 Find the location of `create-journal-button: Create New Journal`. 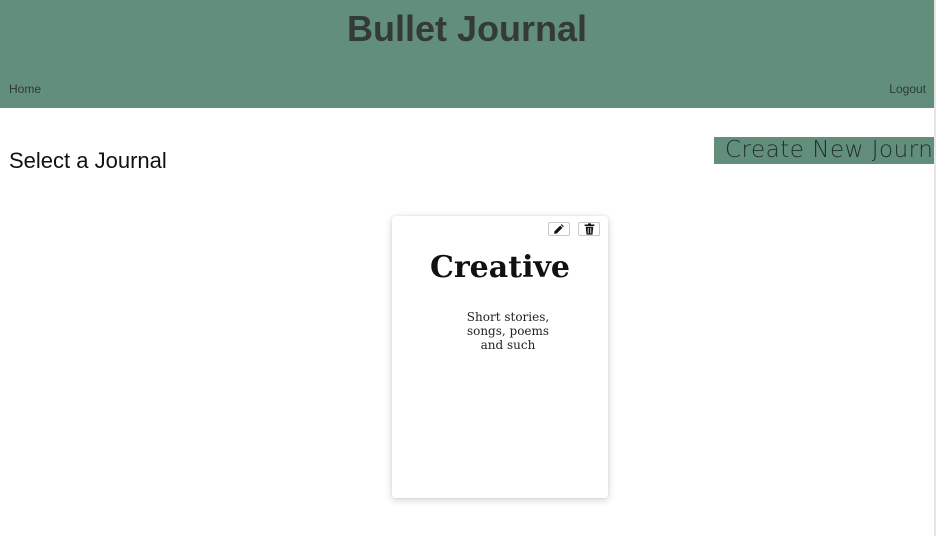

create-journal-button: Create New Journal is located at coordinates (825, 150).